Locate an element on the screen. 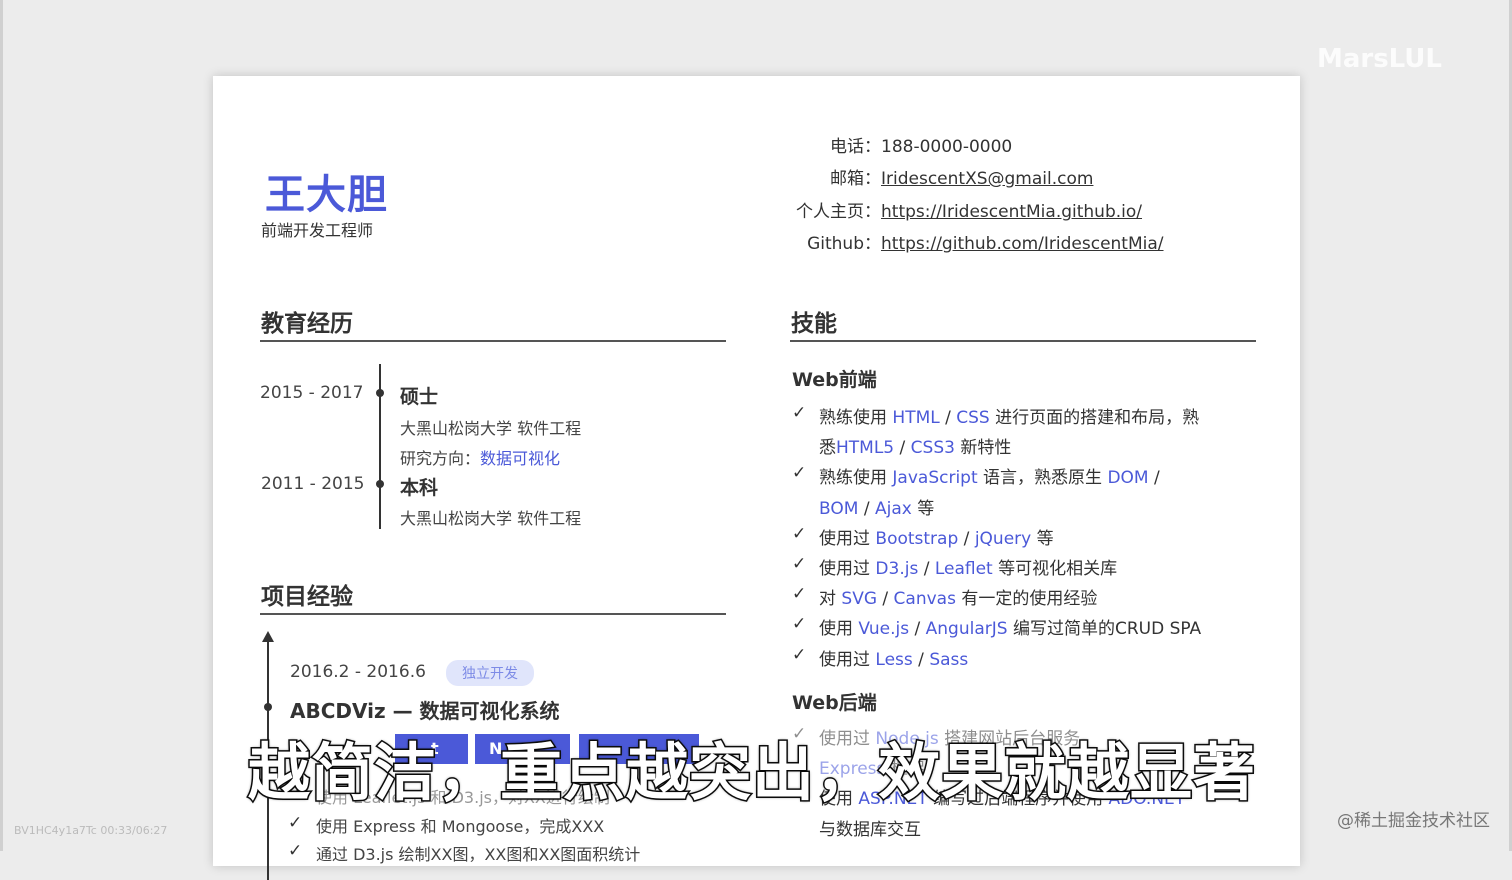 This screenshot has height=880, width=1512. video-subtitle: 越简洁，重点越突出，效果就越显著 is located at coordinates (751, 773).